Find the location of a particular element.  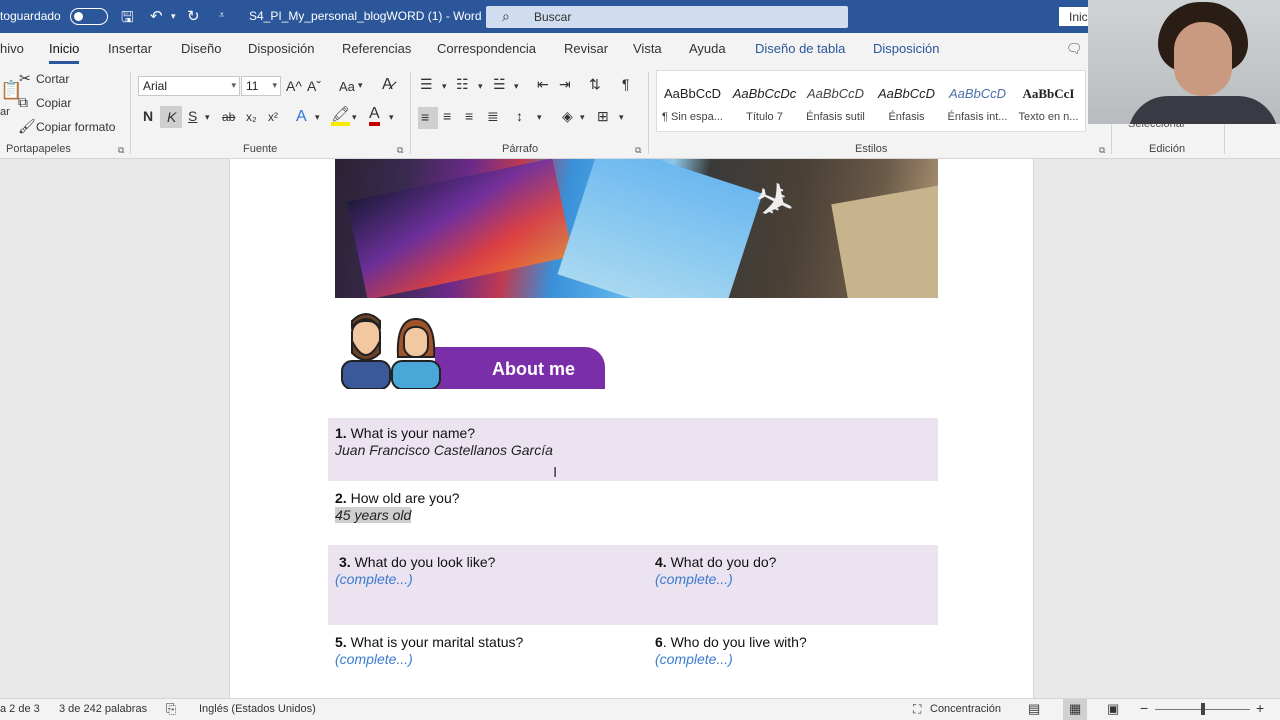

zoom-slider-handle is located at coordinates (1203, 709).